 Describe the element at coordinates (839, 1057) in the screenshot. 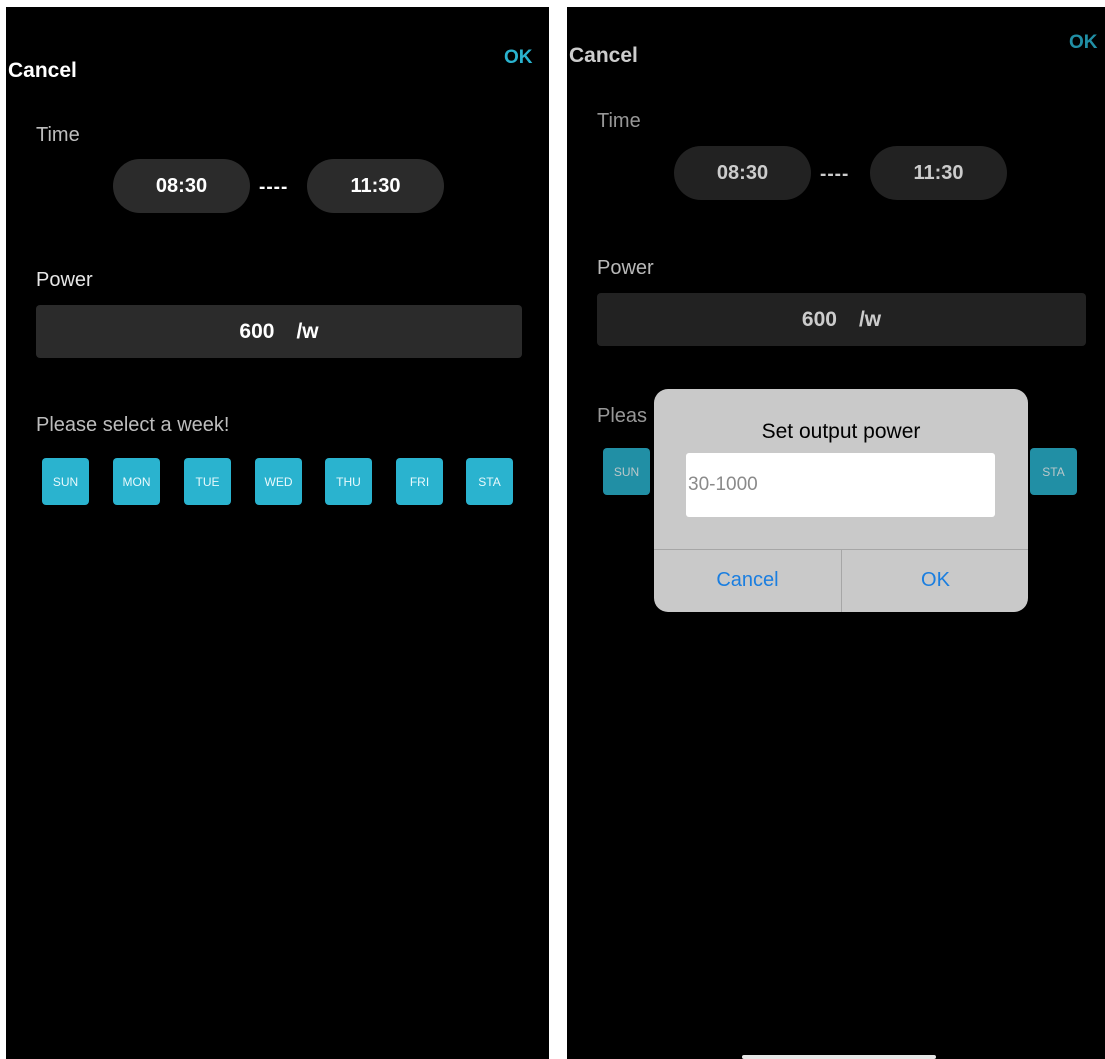

I see `home-indicator` at that location.